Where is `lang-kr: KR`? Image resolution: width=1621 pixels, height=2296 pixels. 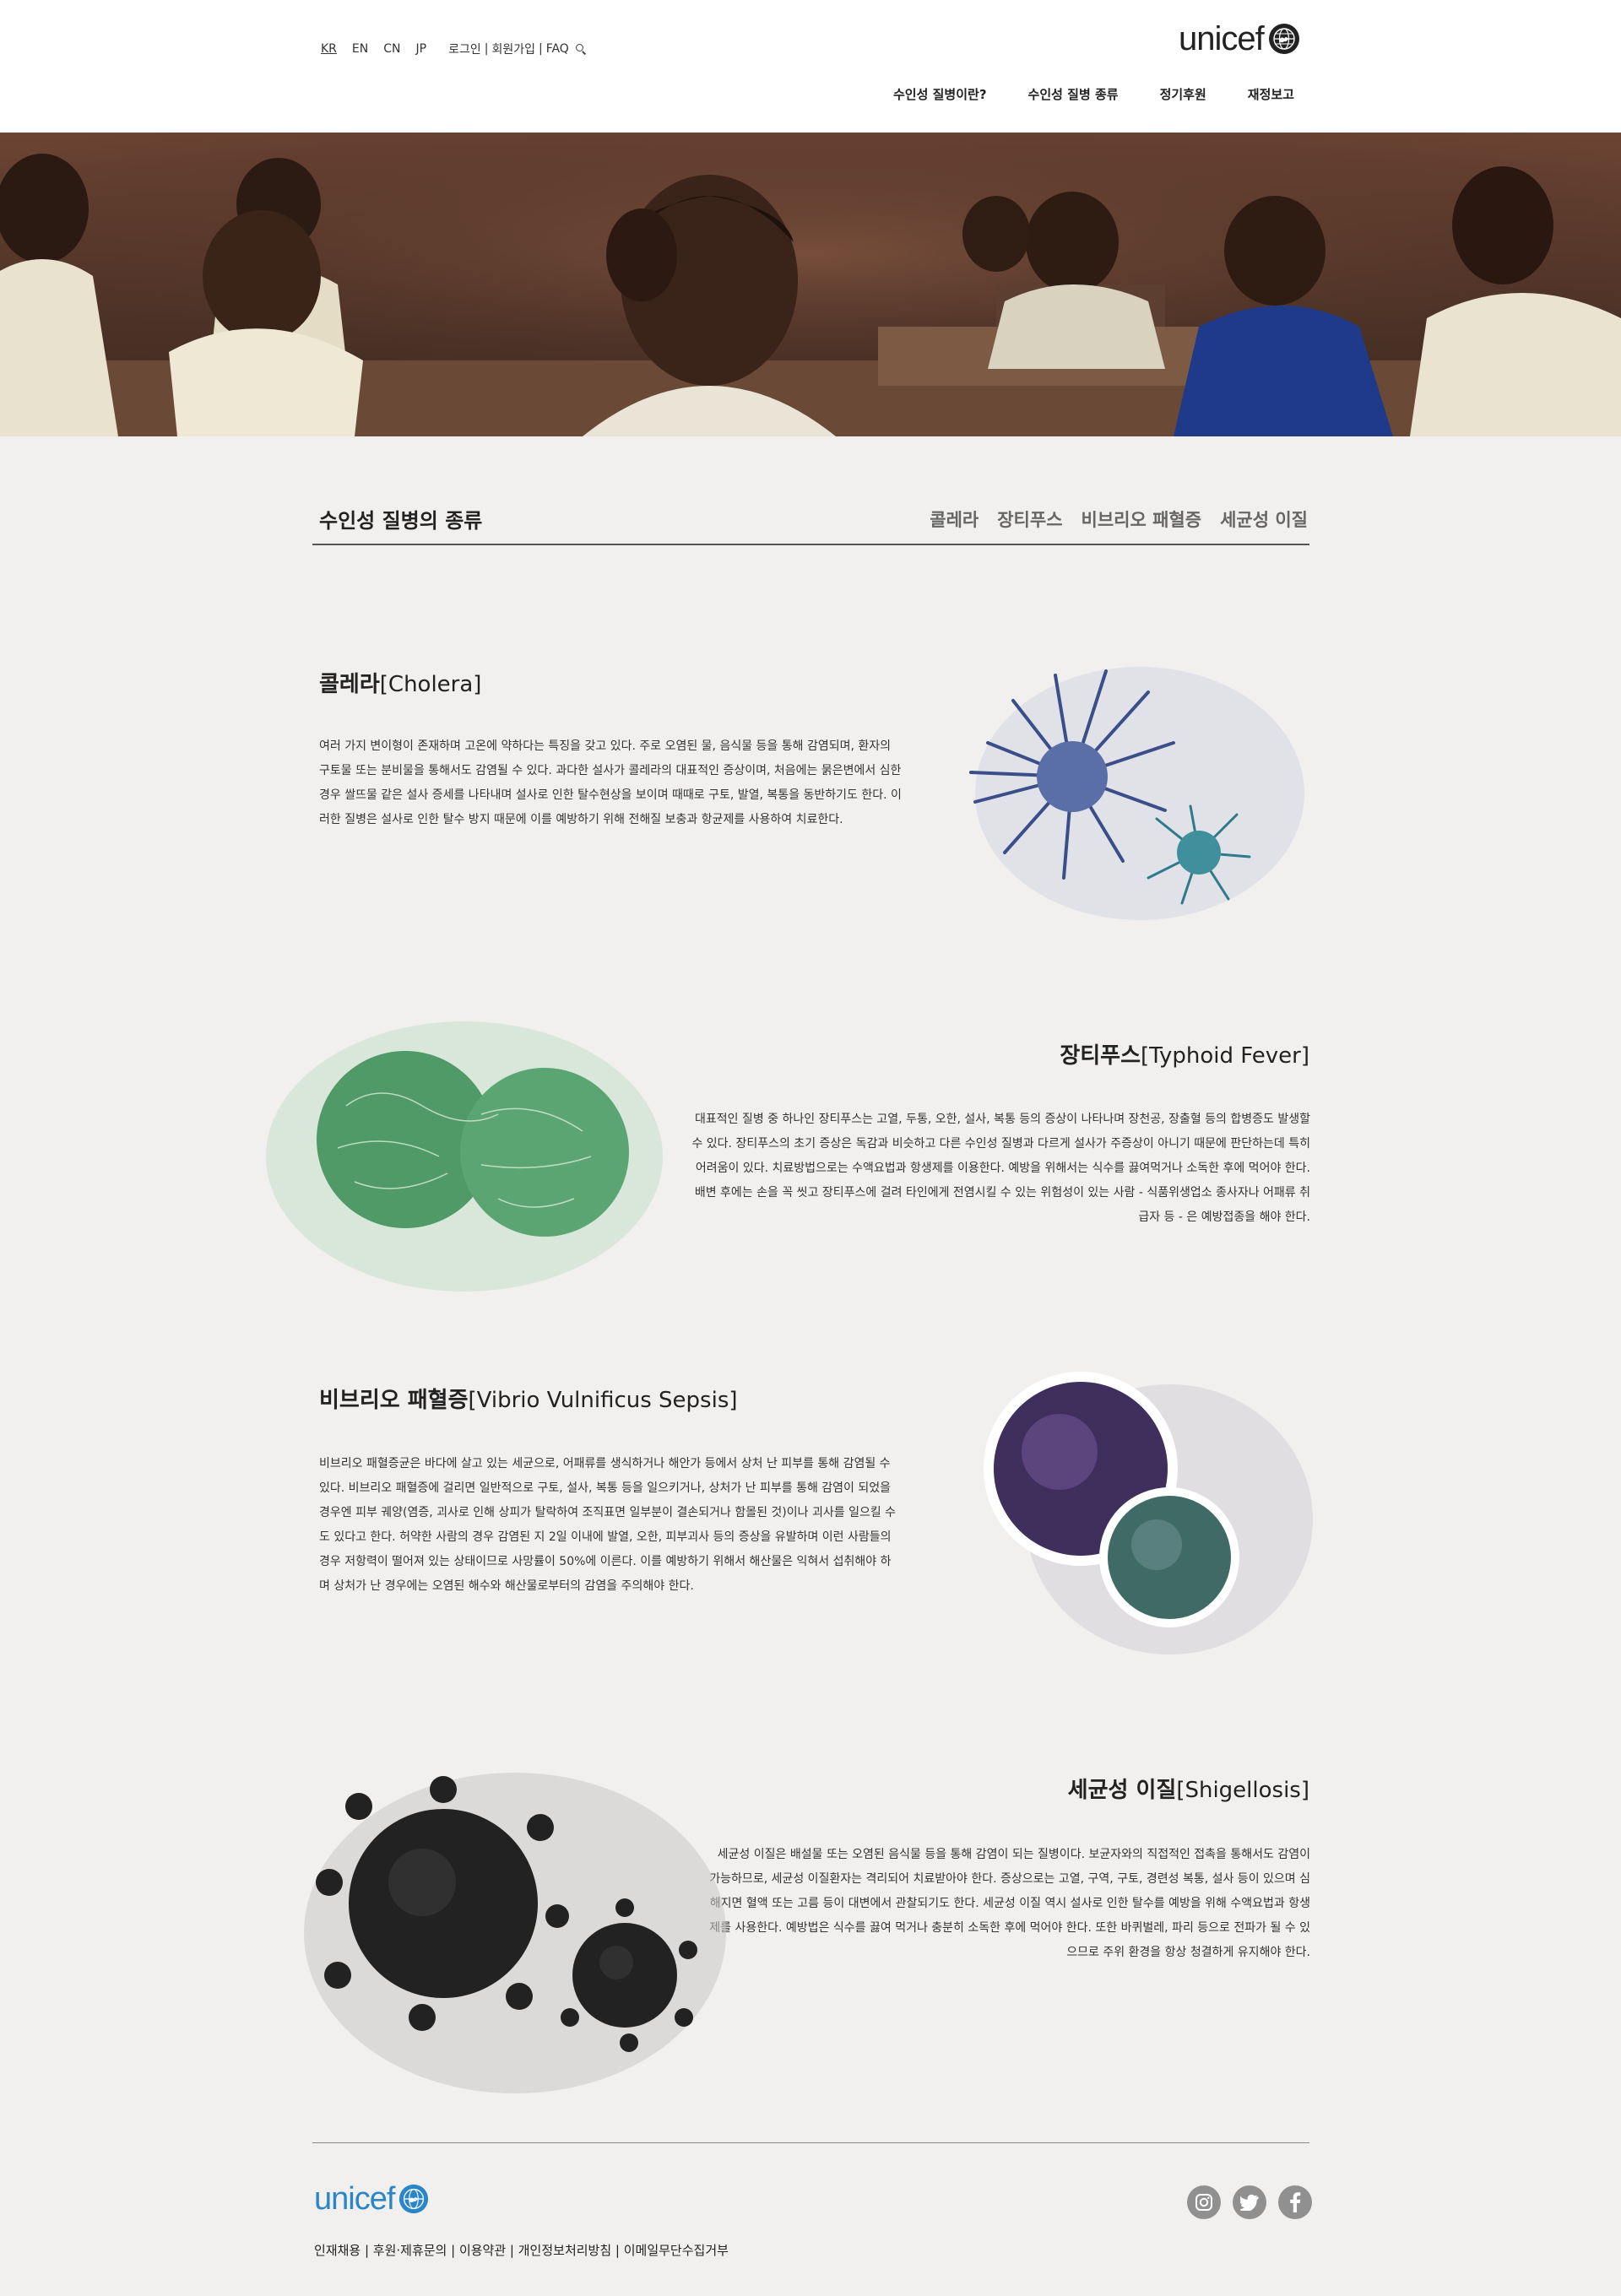 lang-kr: KR is located at coordinates (329, 49).